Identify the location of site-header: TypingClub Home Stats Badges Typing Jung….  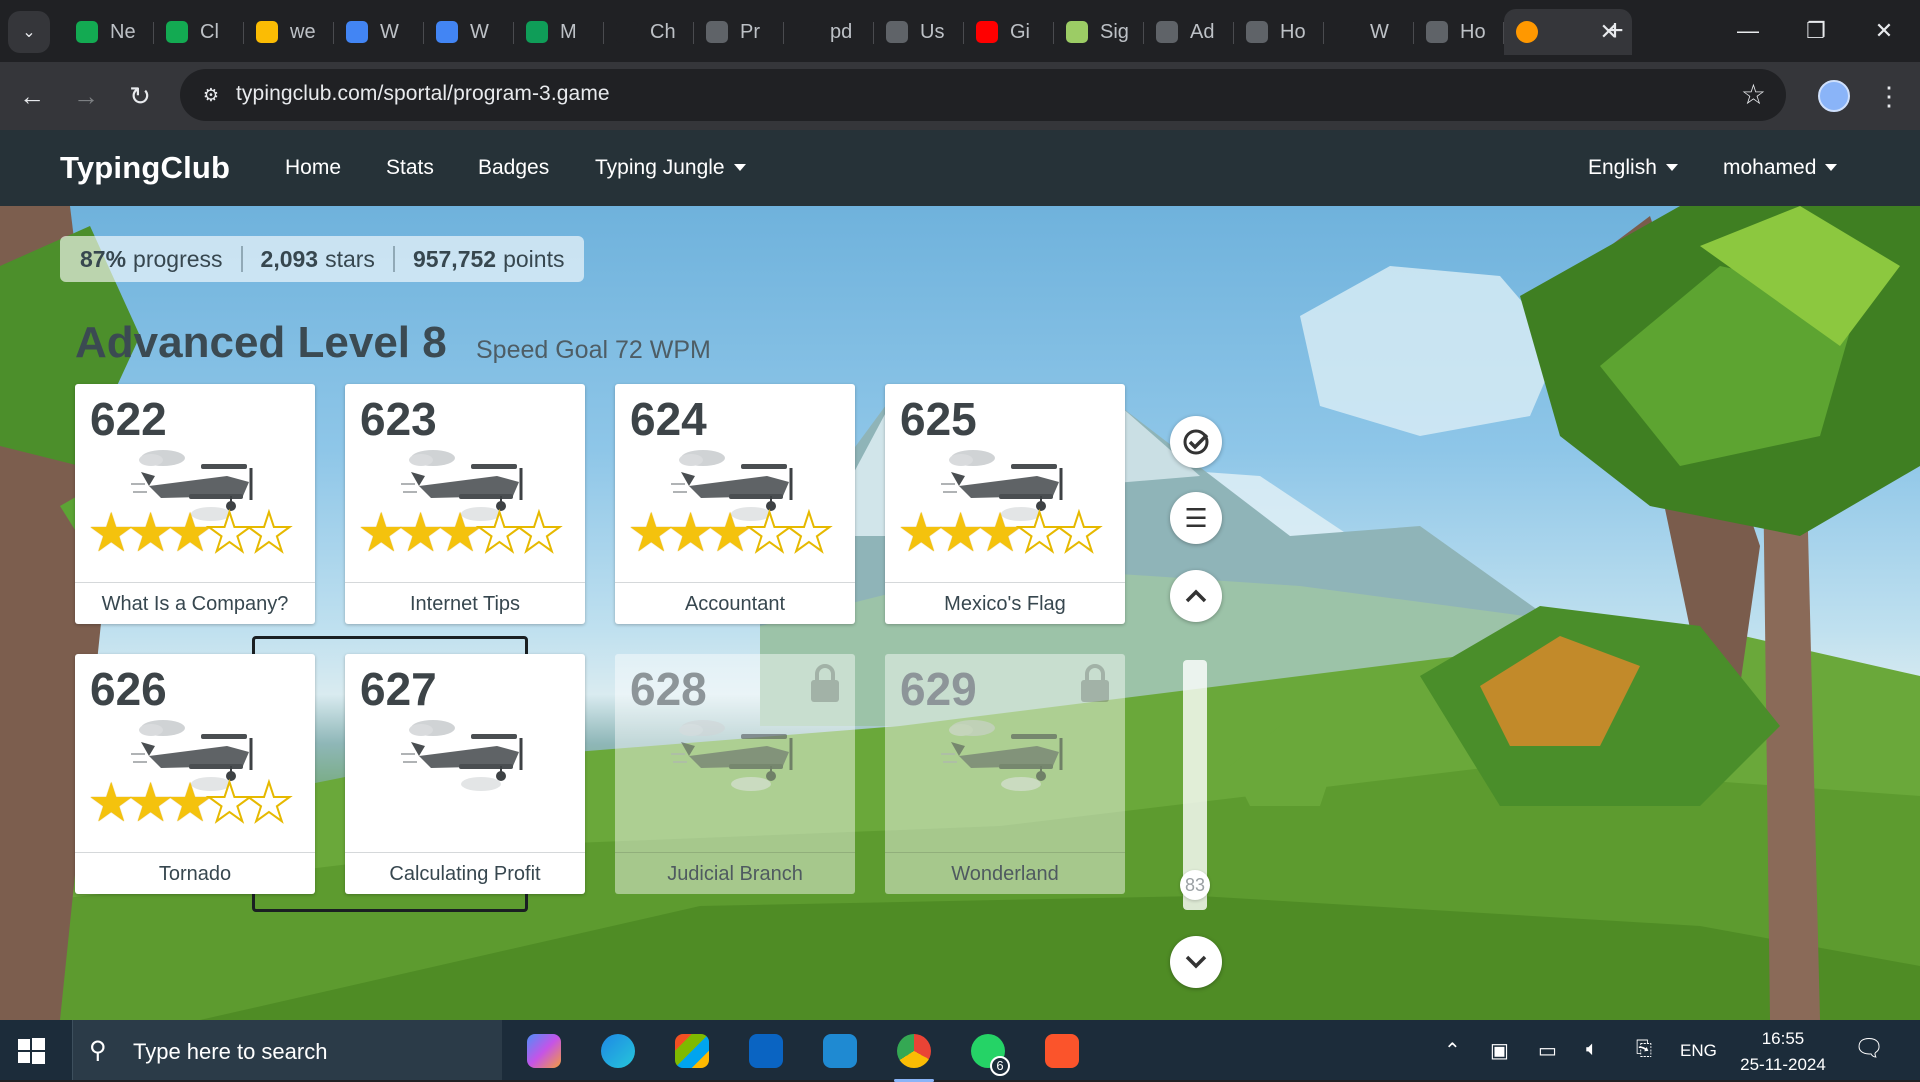
(960, 168).